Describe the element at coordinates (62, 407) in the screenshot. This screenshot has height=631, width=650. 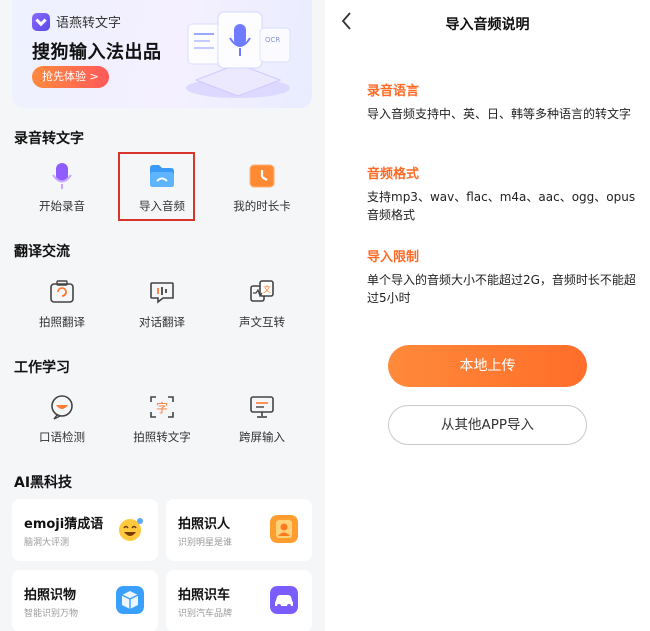
I see `speech-bubble-icon` at that location.